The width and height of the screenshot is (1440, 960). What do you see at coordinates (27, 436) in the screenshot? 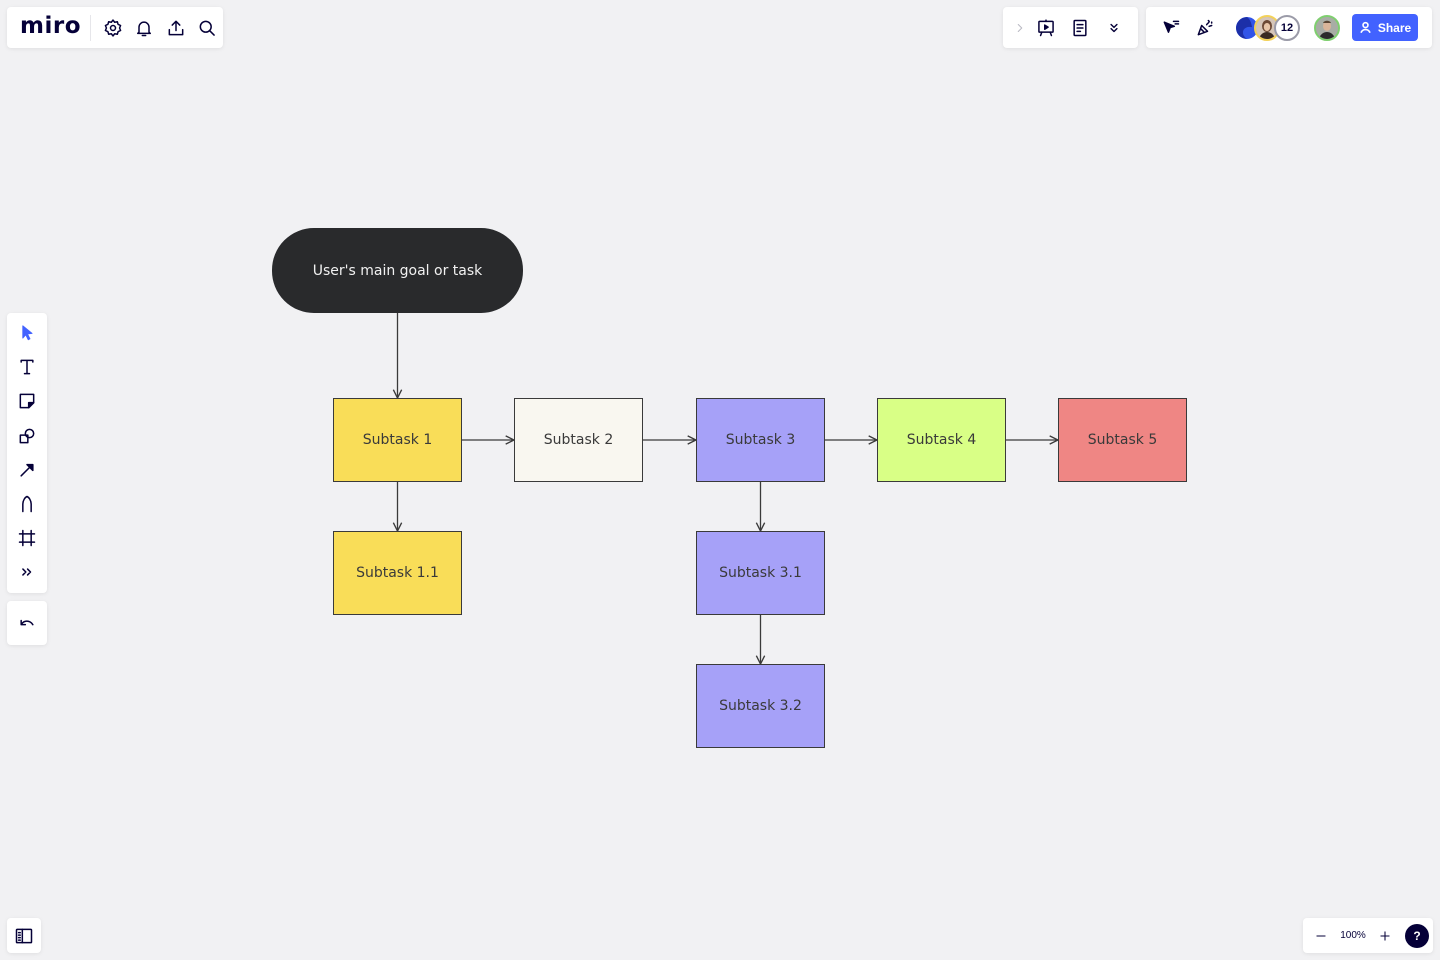
I see `shapes-icon` at bounding box center [27, 436].